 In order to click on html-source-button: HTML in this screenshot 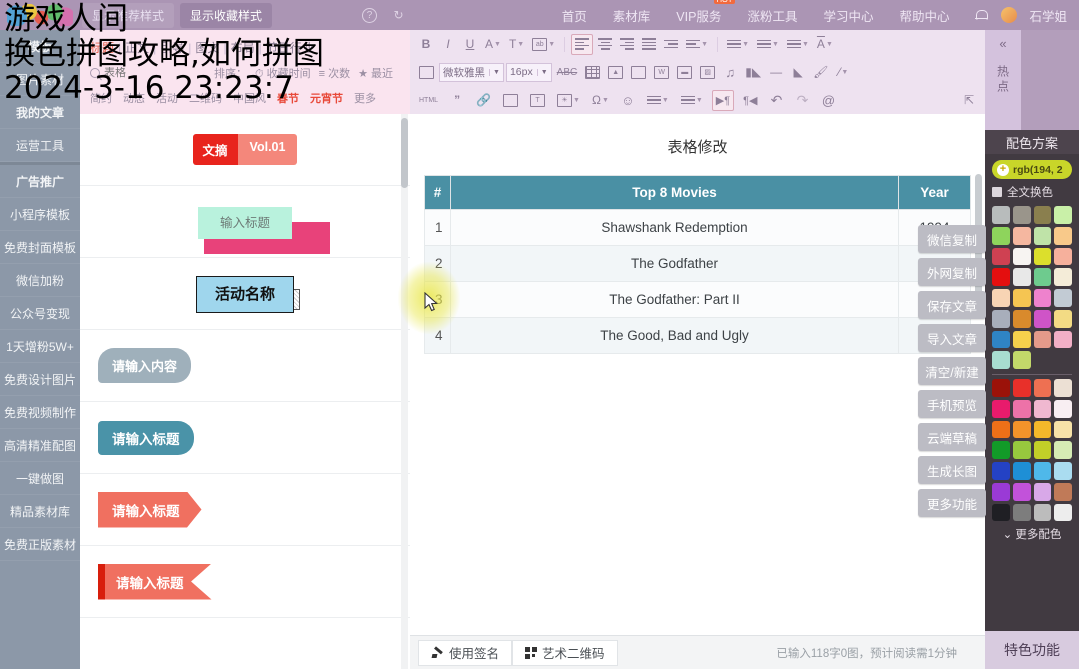, I will do `click(428, 100)`.